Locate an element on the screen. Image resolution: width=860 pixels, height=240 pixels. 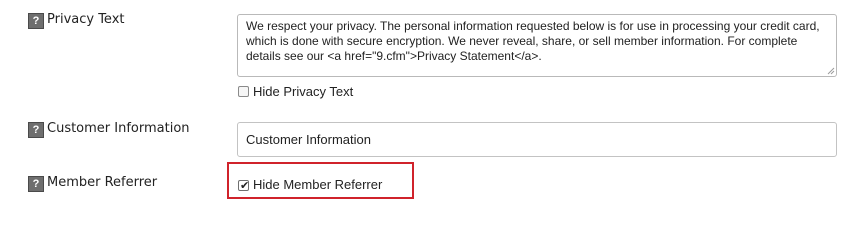
checkmark-icon: ✔ is located at coordinates (245, 185).